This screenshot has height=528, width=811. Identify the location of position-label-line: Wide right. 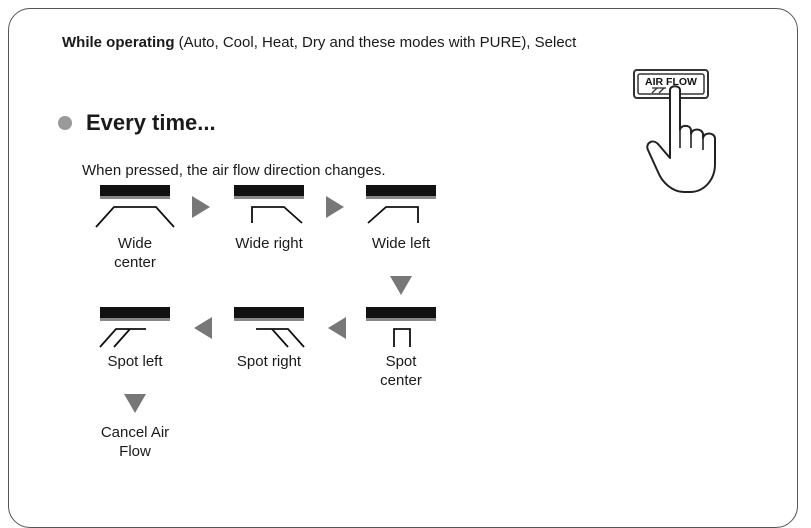
(269, 243).